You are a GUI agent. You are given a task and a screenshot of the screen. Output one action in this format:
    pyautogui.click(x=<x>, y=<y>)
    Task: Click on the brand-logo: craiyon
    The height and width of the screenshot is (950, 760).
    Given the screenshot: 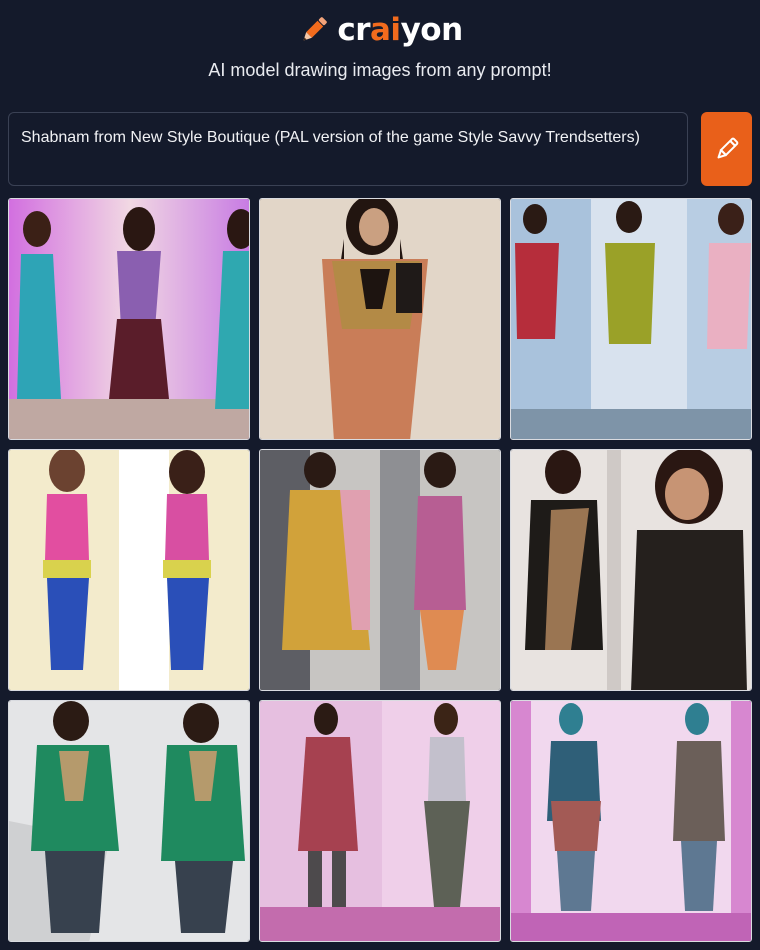 What is the action you would take?
    pyautogui.click(x=380, y=30)
    